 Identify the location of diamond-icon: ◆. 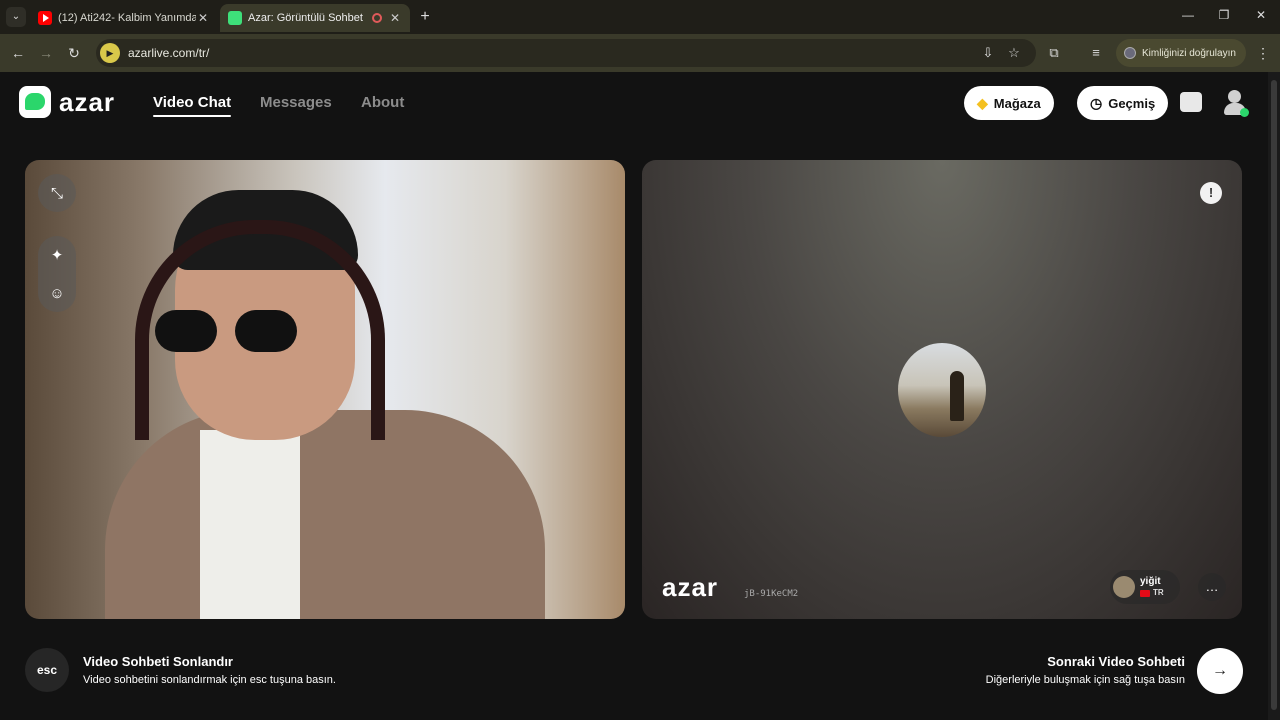
(982, 102).